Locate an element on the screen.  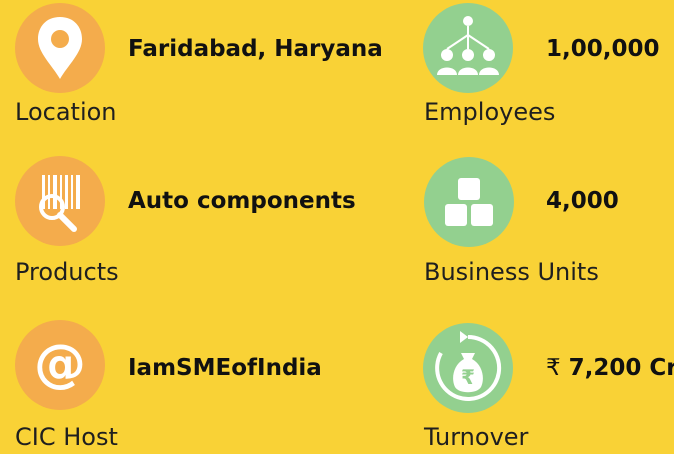
money-bag-cycle-icon: ₹ is located at coordinates (468, 368).